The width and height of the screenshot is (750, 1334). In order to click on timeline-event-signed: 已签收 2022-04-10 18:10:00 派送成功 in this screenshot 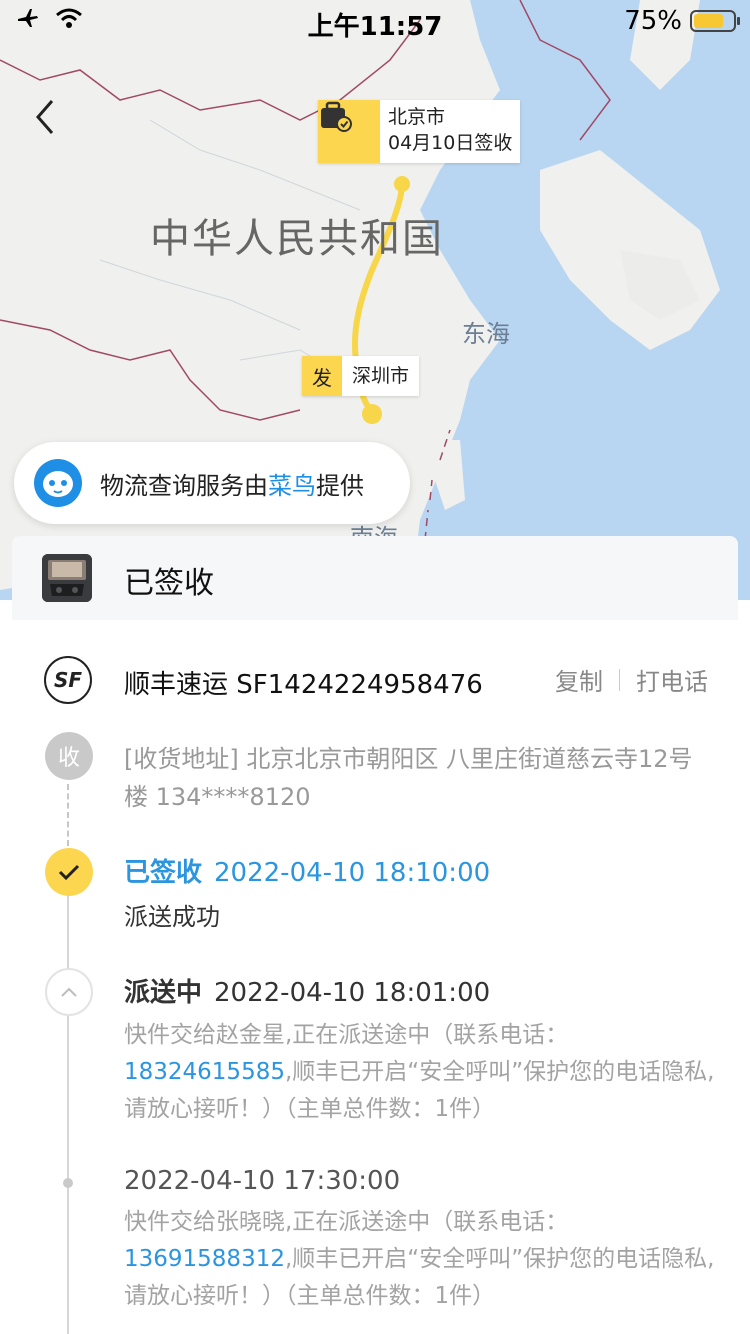, I will do `click(420, 894)`.